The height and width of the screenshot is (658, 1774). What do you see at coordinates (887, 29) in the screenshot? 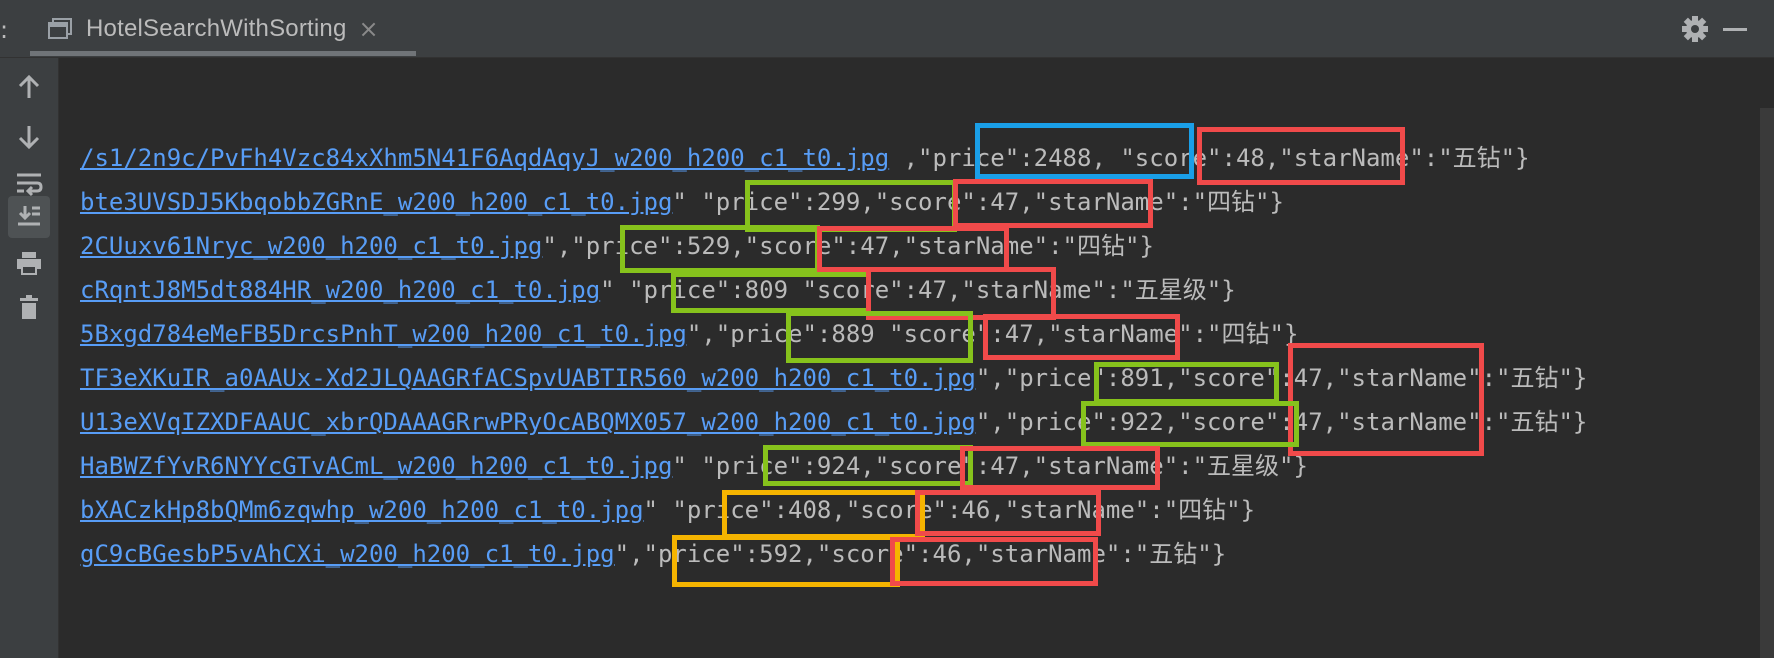
I see `tool-window-header: : HotelSearchWithSorting ×` at bounding box center [887, 29].